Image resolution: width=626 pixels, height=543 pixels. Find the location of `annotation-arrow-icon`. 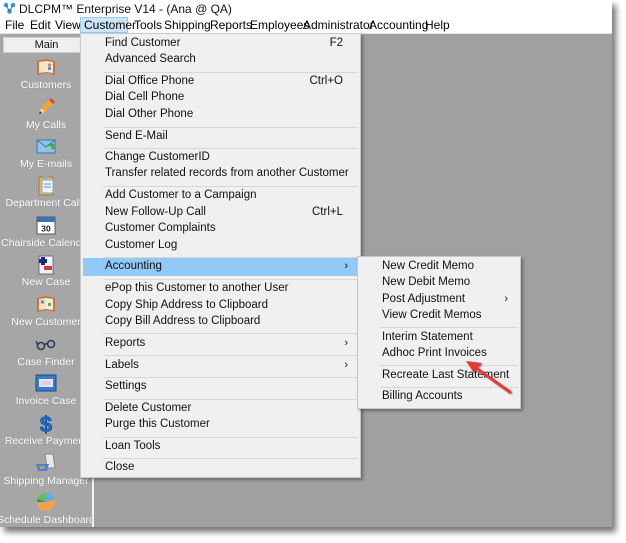

annotation-arrow-icon is located at coordinates (489, 377).